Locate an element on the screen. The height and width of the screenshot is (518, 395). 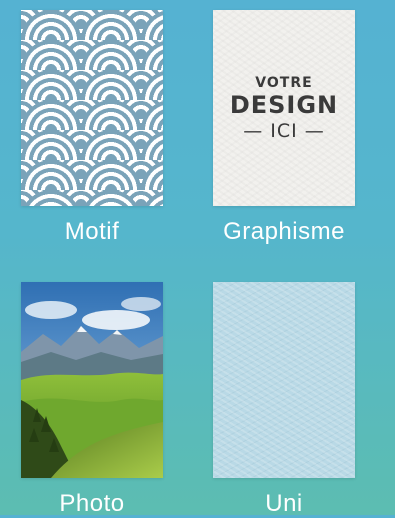
photo-thumbnail is located at coordinates (92, 380).